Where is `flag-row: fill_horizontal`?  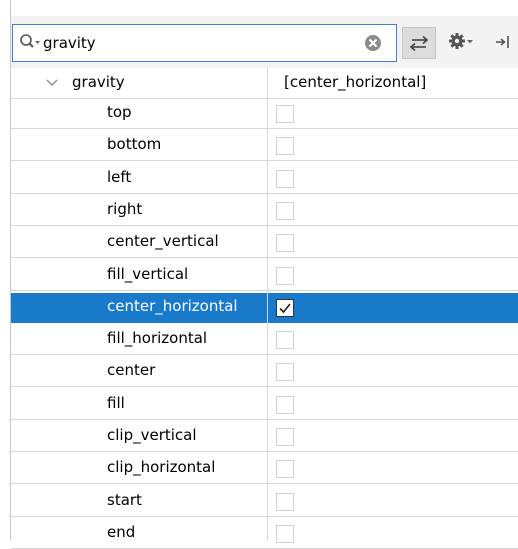
flag-row: fill_horizontal is located at coordinates (264, 340).